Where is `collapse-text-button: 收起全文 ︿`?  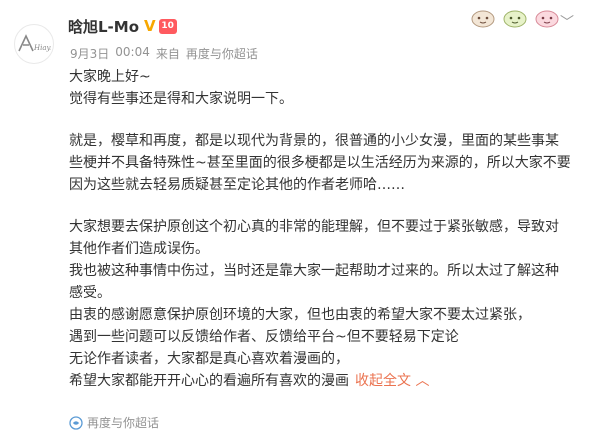 collapse-text-button: 收起全文 ︿ is located at coordinates (392, 381).